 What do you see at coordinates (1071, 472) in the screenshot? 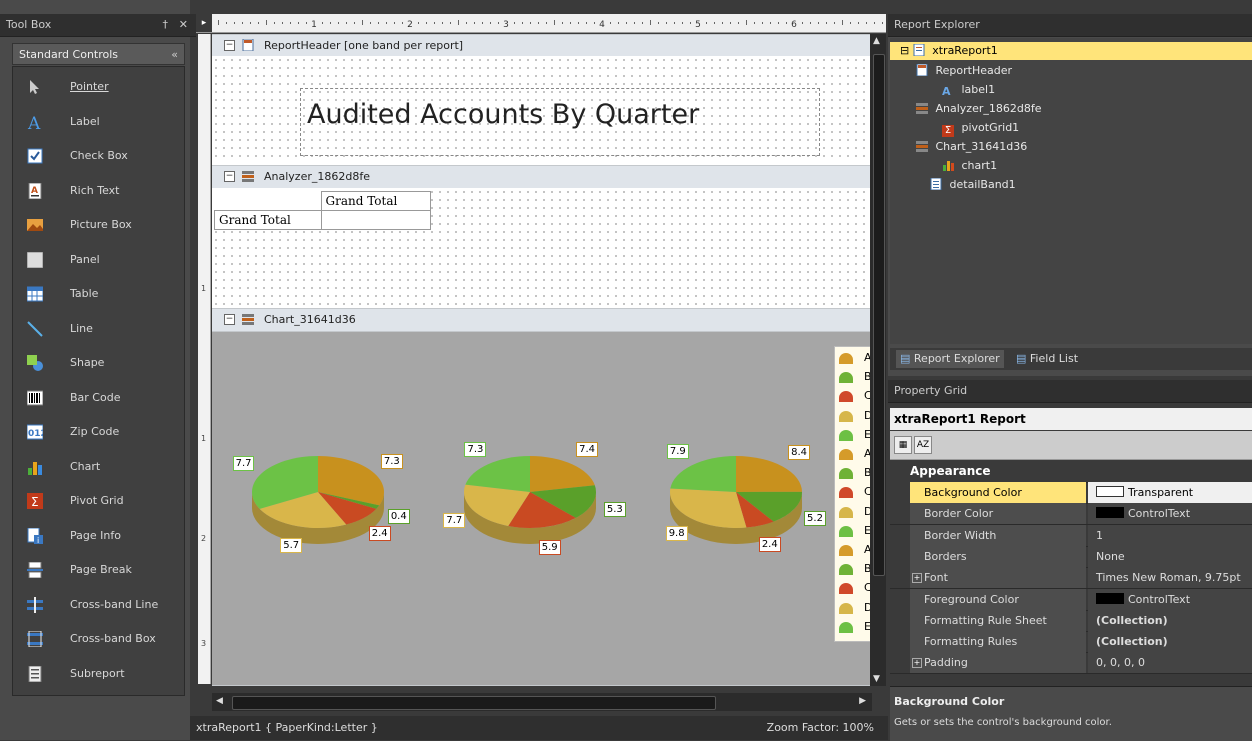
I see `property-category-appearance: Appearance` at bounding box center [1071, 472].